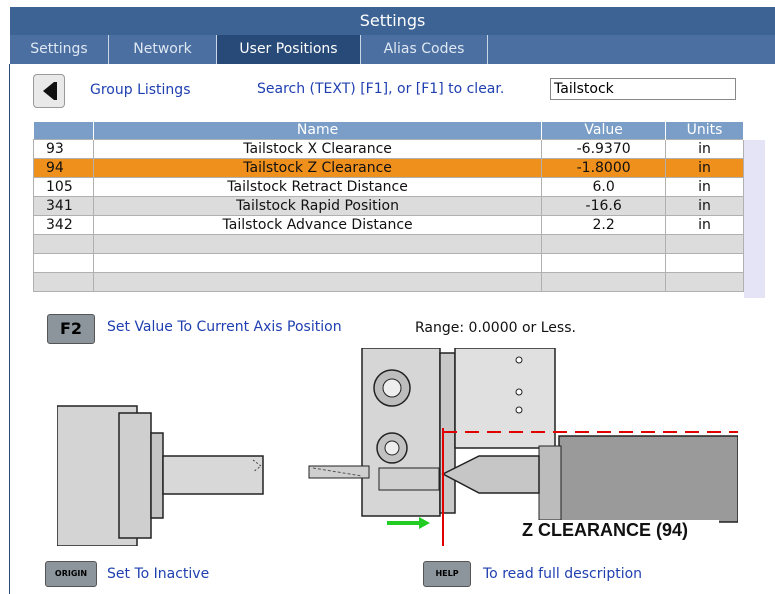 Image resolution: width=775 pixels, height=594 pixels. I want to click on row-name: Tailstock Advance Distance, so click(317, 225).